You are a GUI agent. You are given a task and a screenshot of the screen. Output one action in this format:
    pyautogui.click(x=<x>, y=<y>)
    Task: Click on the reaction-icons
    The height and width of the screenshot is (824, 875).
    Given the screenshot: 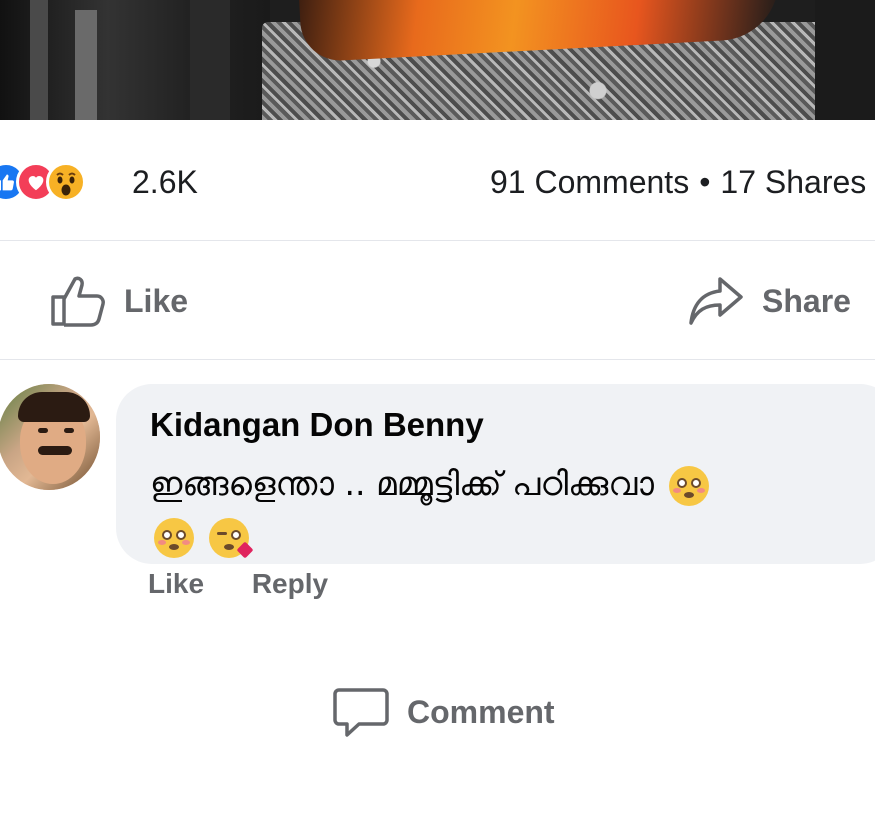 What is the action you would take?
    pyautogui.click(x=43, y=182)
    